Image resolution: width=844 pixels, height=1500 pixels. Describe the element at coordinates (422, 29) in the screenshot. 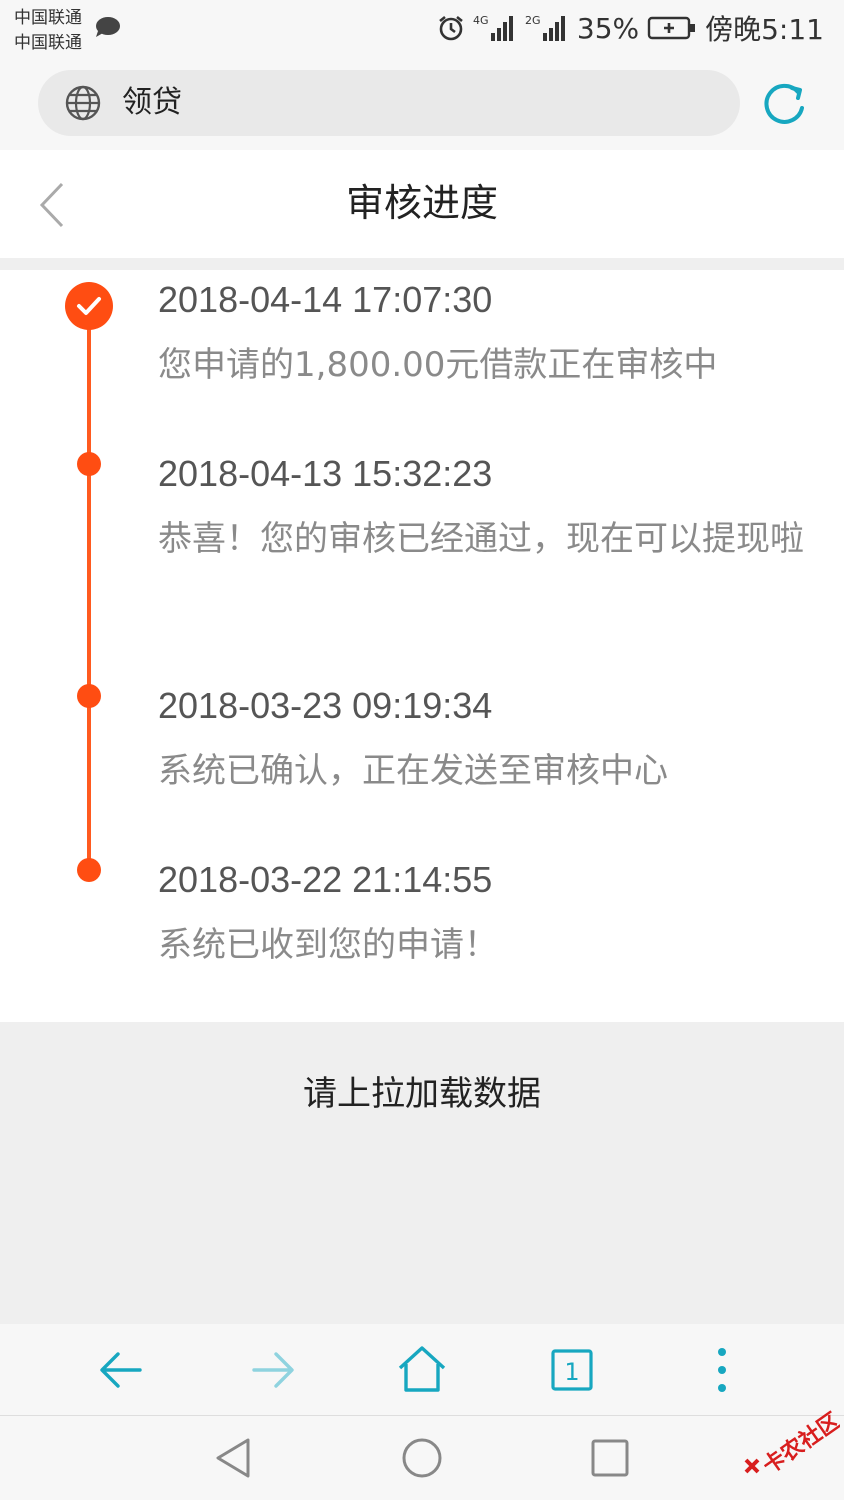

I see `status-bar: 中国联通 中国联通 4G 2G 35% 傍晚5:11` at that location.